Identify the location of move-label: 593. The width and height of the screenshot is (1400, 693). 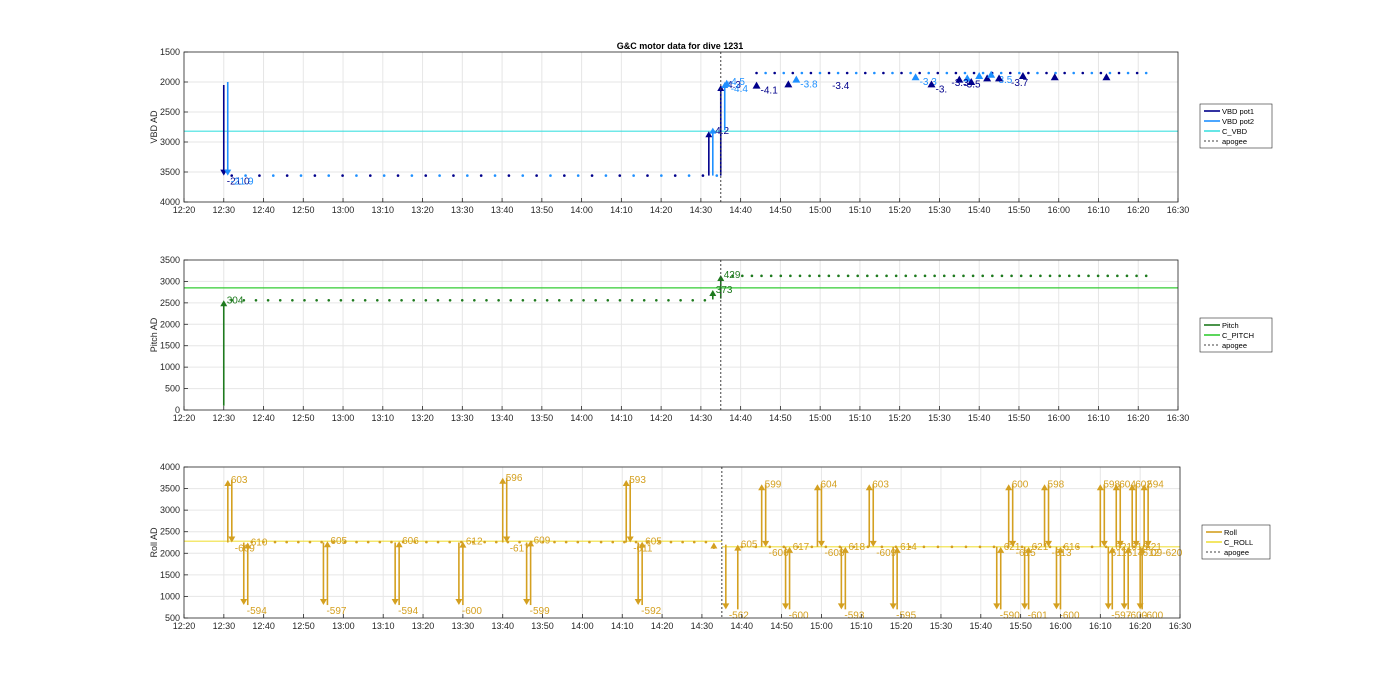
(637, 480).